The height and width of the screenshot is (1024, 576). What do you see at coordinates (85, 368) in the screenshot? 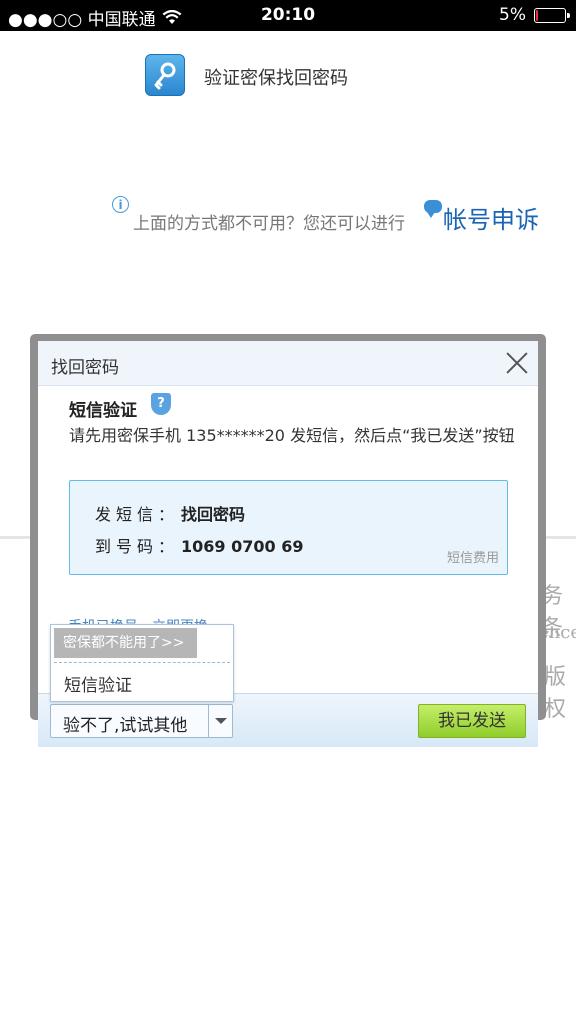
I see `dialog-title: 找回密码` at bounding box center [85, 368].